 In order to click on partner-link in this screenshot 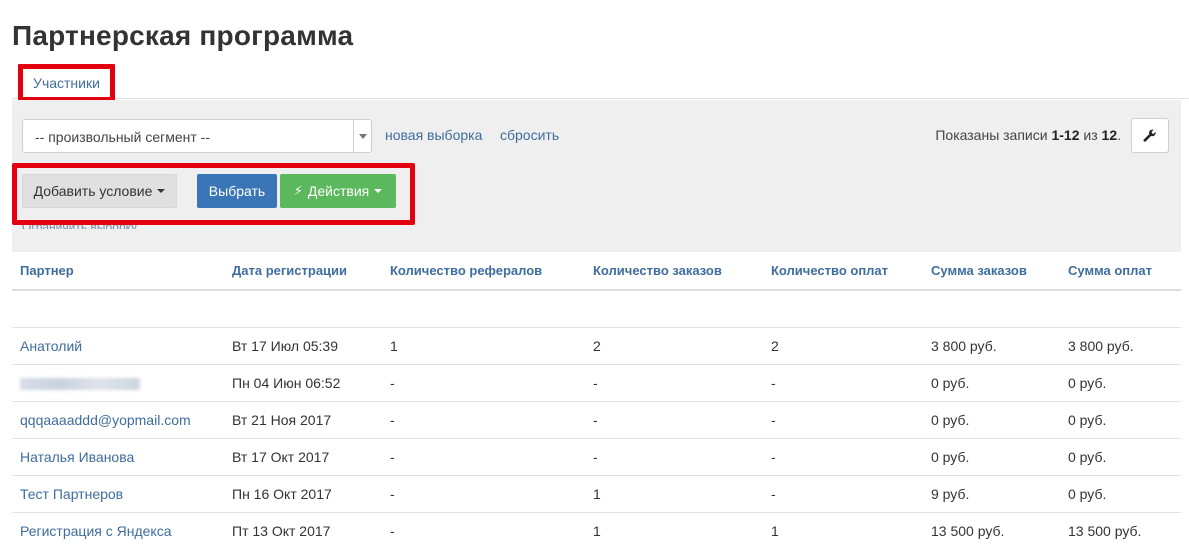, I will do `click(118, 382)`.